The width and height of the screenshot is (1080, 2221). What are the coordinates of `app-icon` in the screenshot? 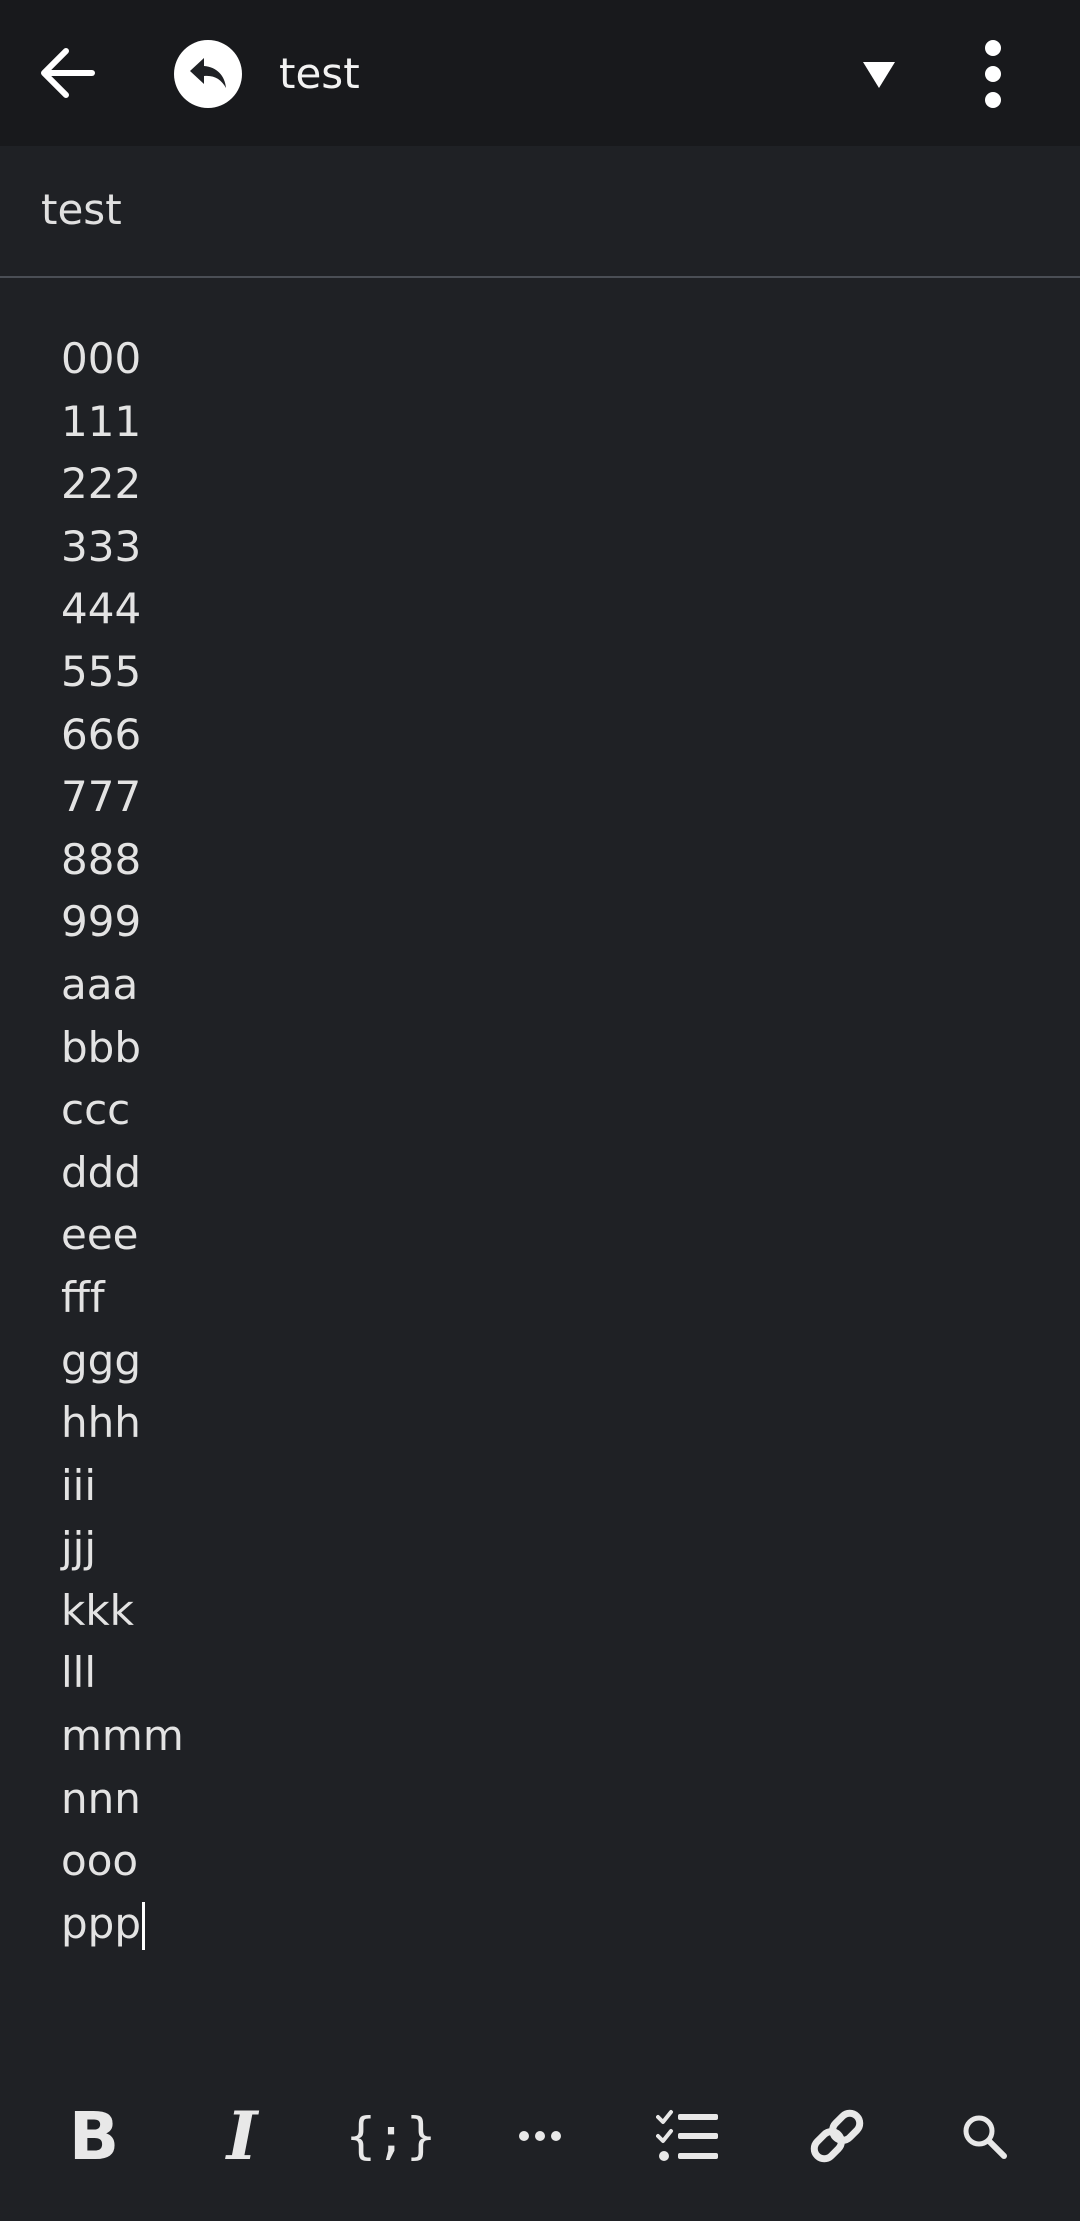 It's located at (208, 74).